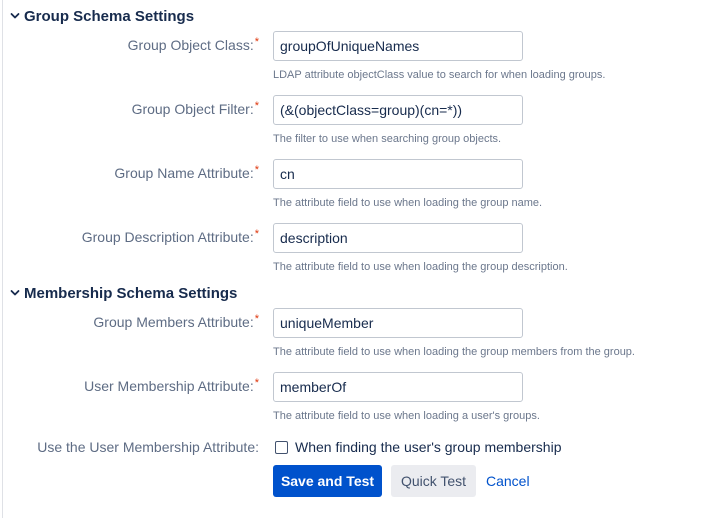 This screenshot has width=703, height=518. I want to click on use-membership-attribute-checkbox, so click(281, 447).